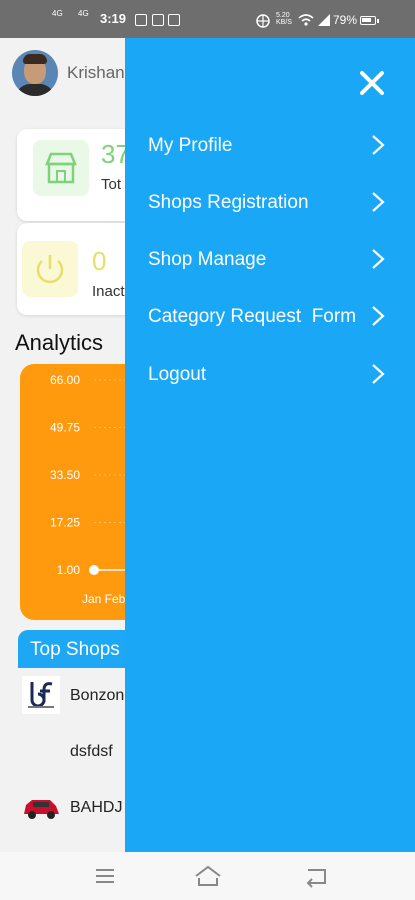  I want to click on inactive-shops-label: Inact, so click(108, 291).